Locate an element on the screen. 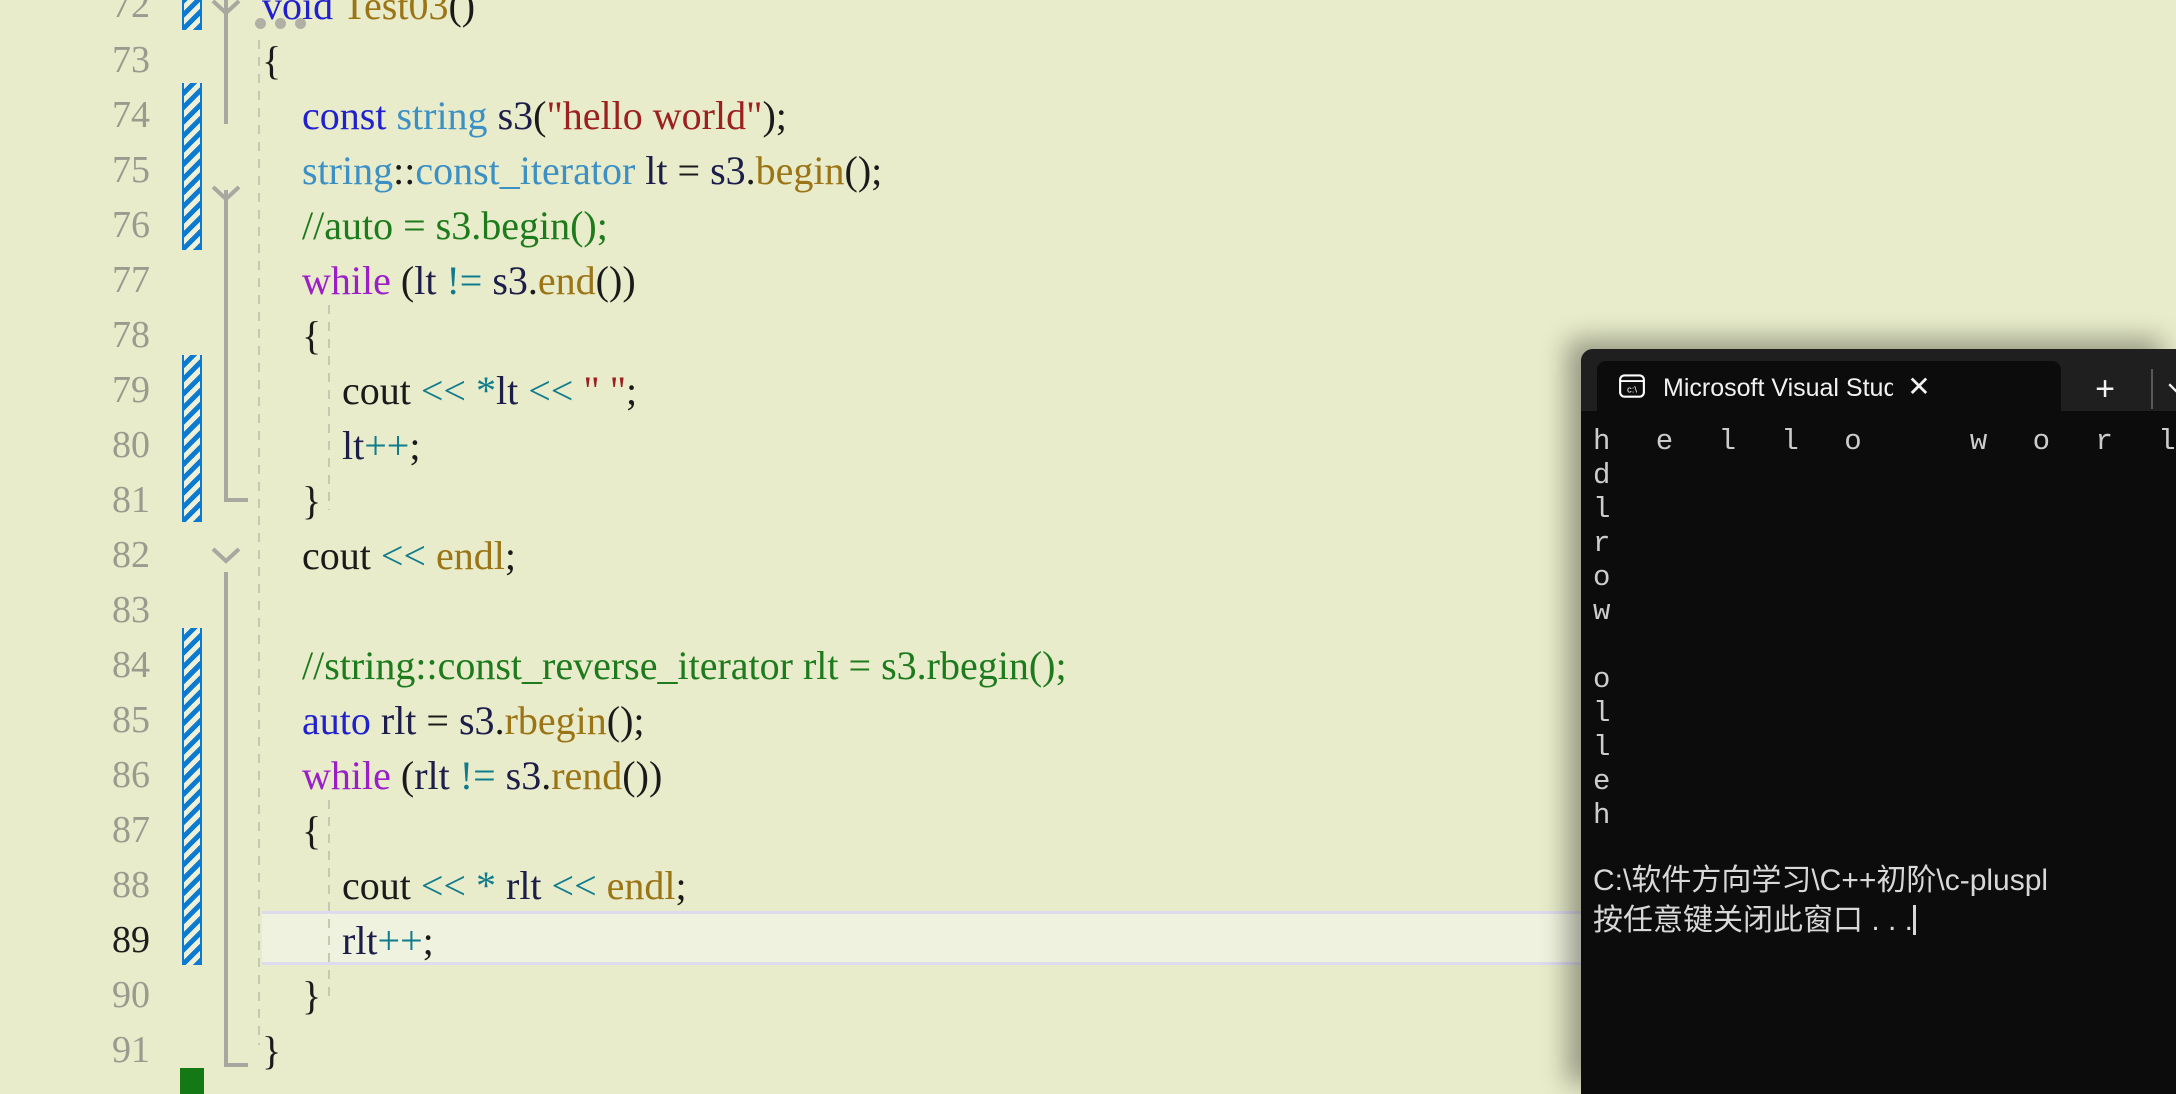 This screenshot has width=2176, height=1094. terminal-spacer is located at coordinates (1884, 847).